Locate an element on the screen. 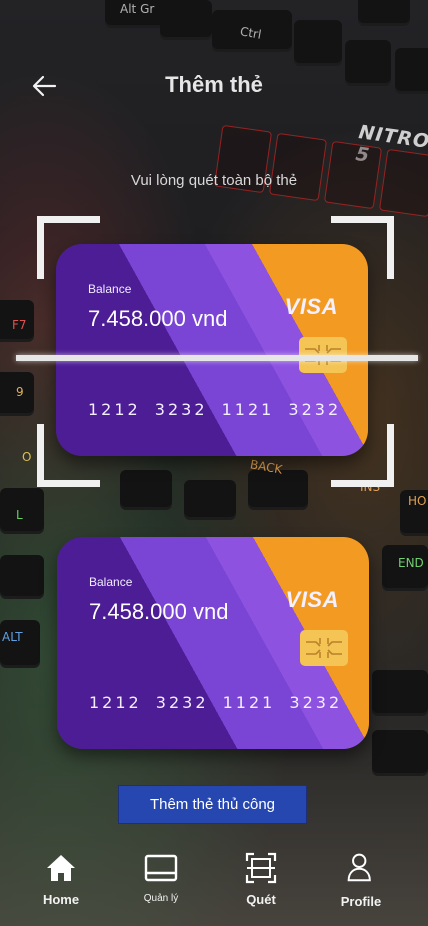  nav-item-home: Home is located at coordinates (61, 877).